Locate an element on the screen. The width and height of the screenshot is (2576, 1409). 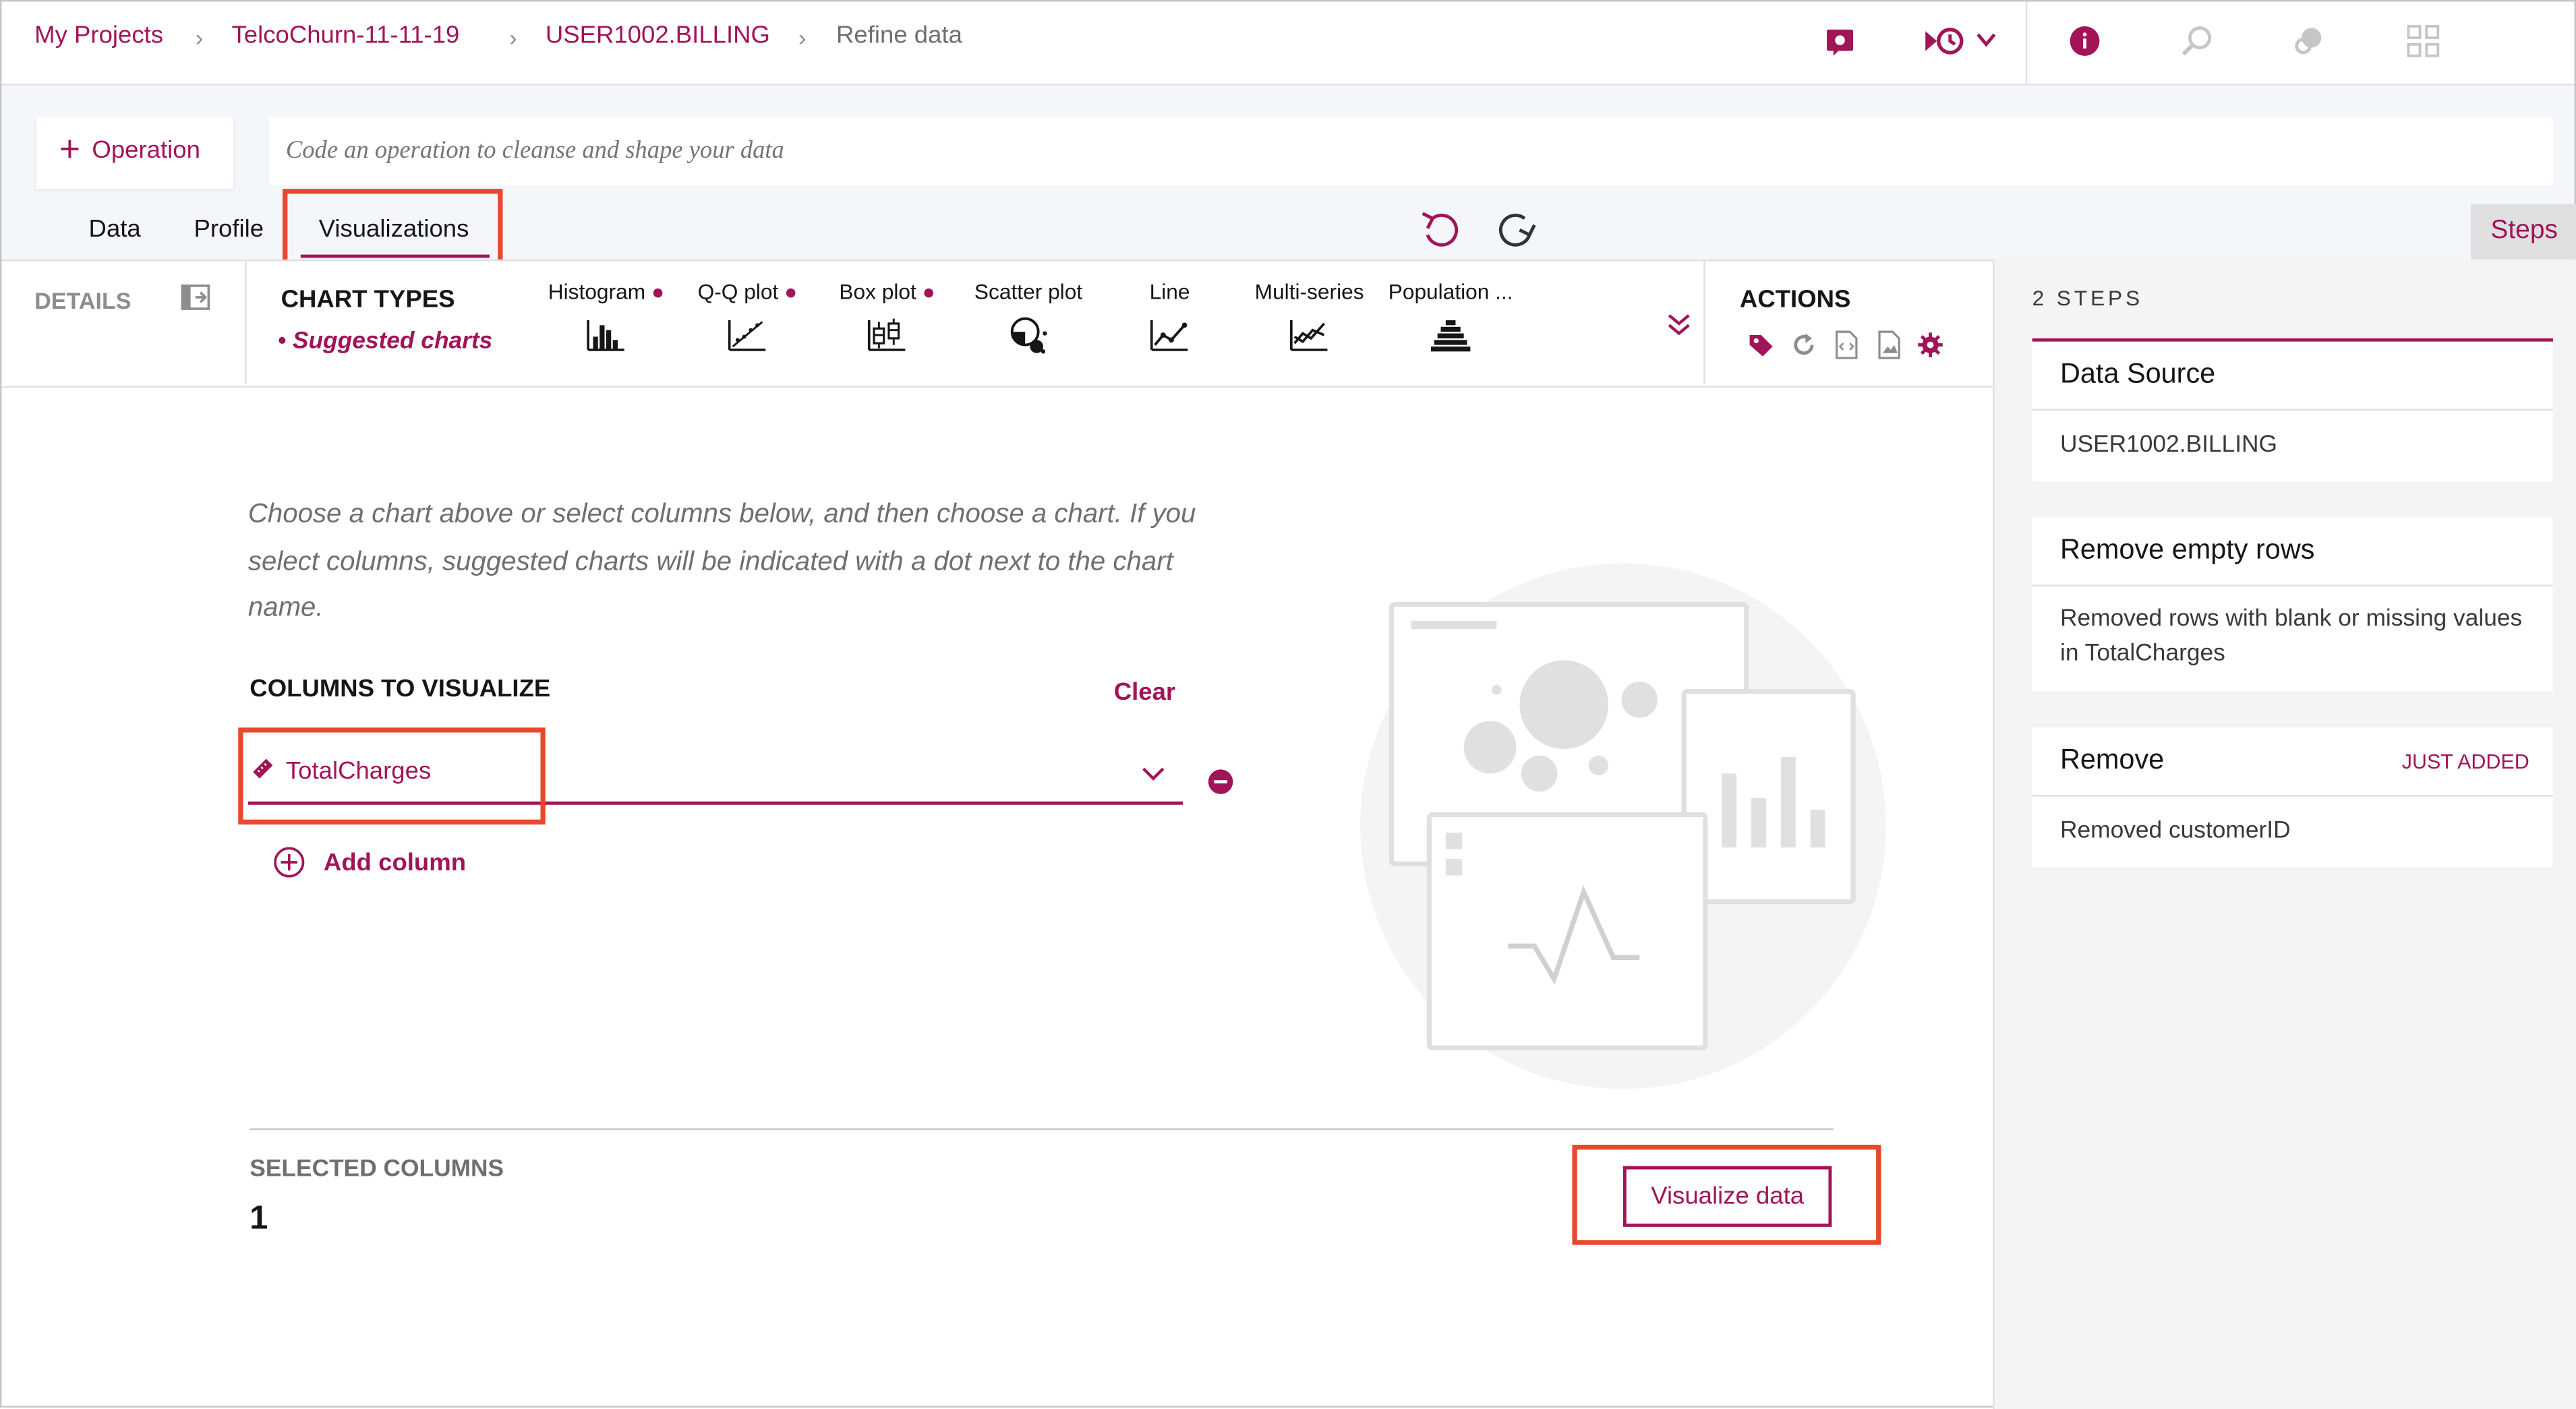
chevron-down-icon is located at coordinates (1154, 773).